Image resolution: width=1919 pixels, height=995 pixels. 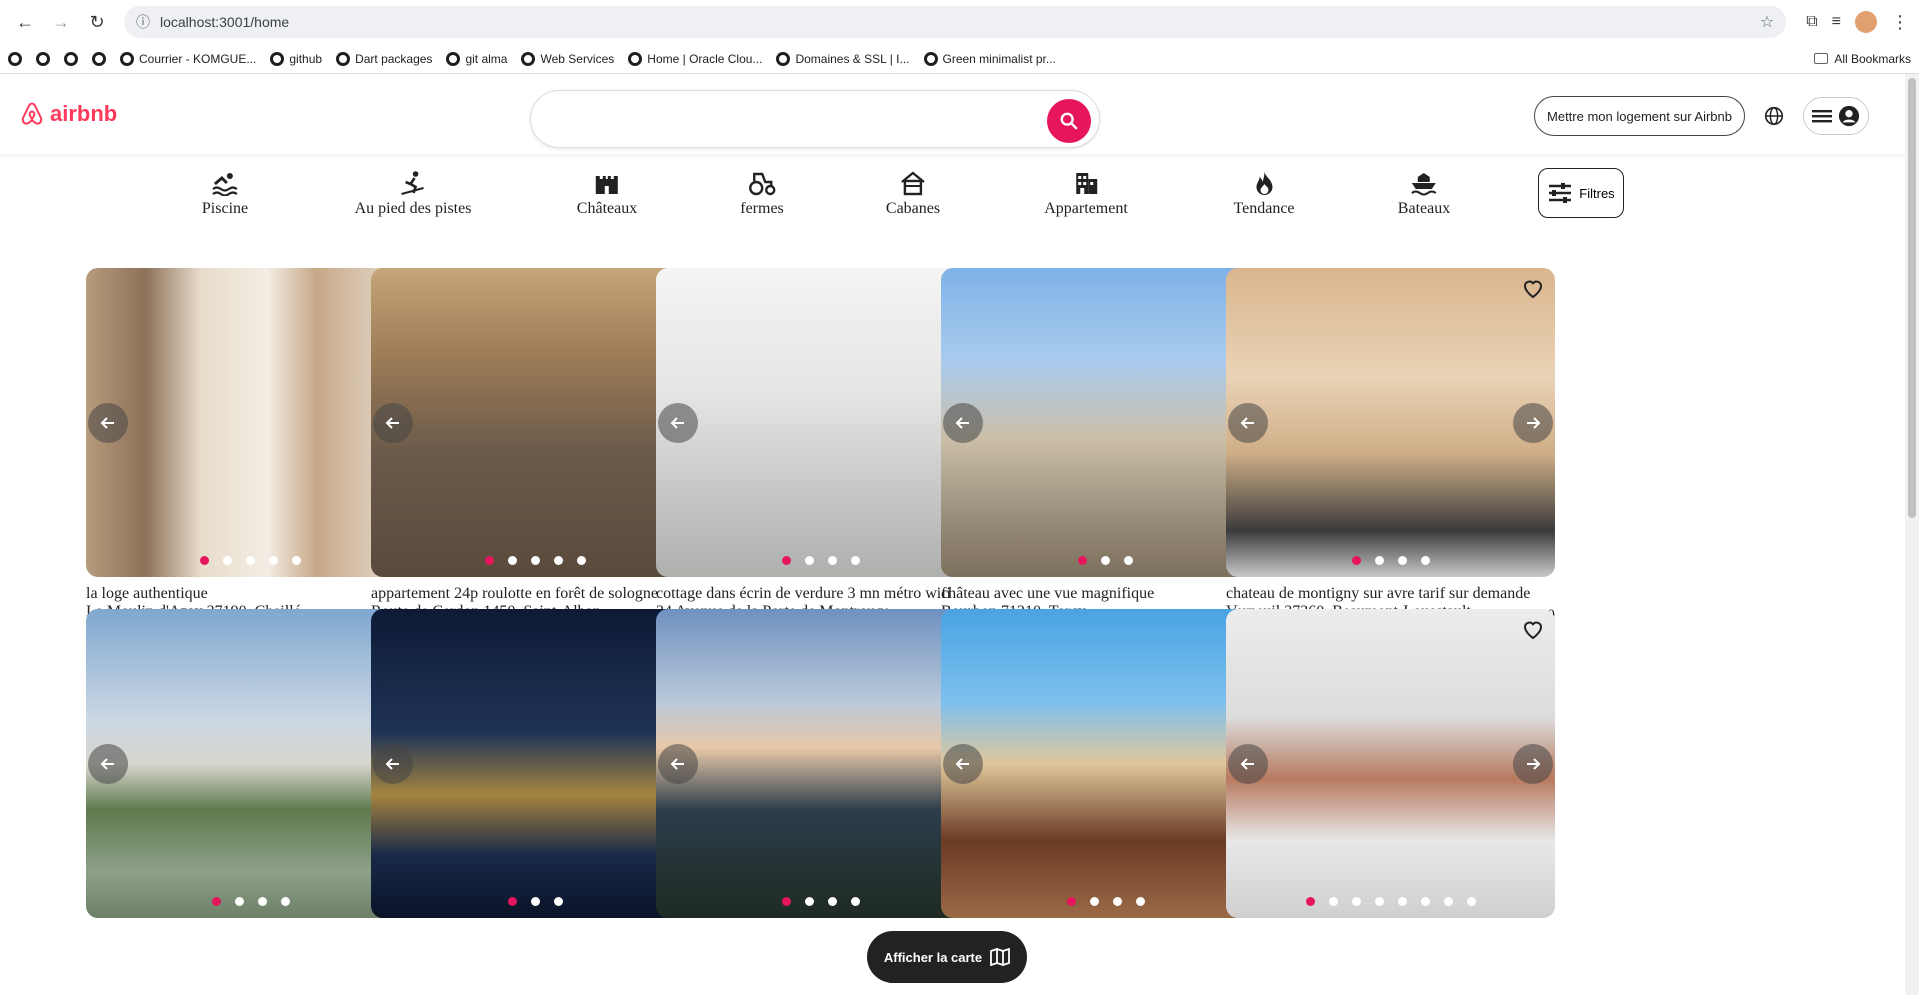 I want to click on bookmark-item: Dart packages, so click(x=384, y=58).